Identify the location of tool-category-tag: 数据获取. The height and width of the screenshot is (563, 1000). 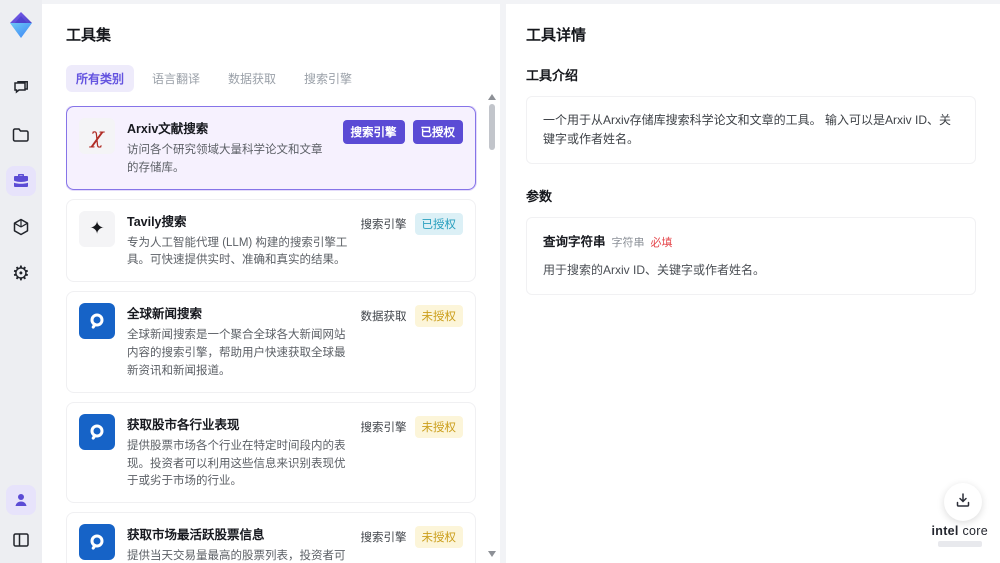
(383, 317).